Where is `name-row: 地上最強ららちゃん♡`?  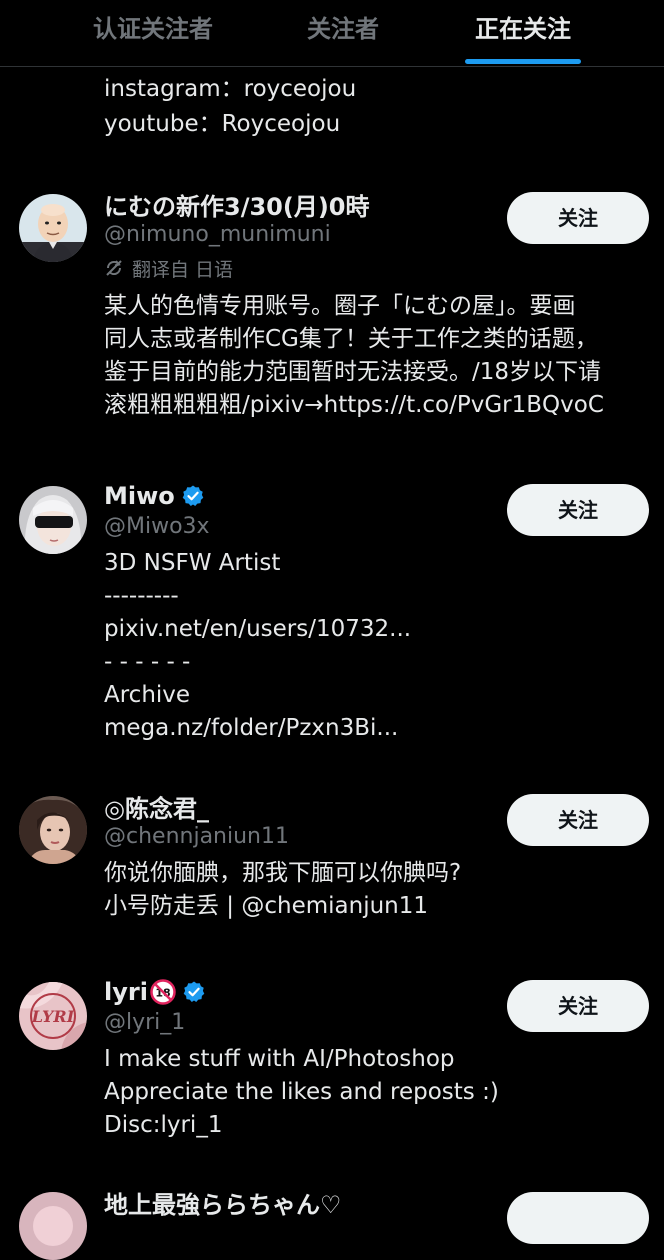 name-row: 地上最強ららちゃん♡ is located at coordinates (223, 1202).